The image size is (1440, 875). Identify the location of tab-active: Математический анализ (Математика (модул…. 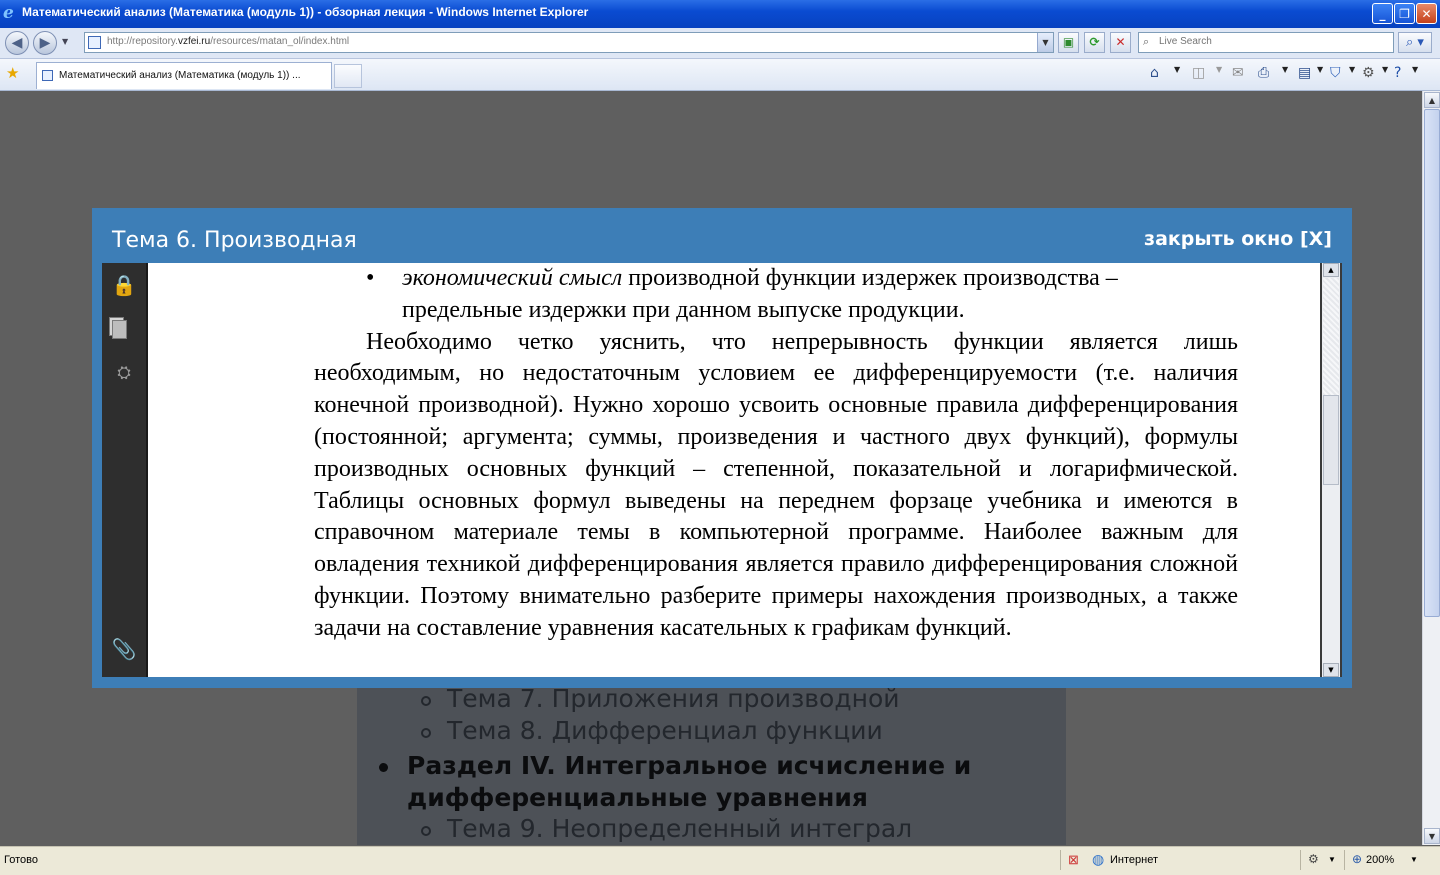
(184, 75).